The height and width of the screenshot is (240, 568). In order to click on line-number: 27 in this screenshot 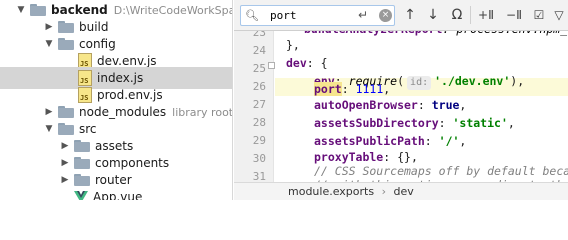, I will do `click(259, 104)`.